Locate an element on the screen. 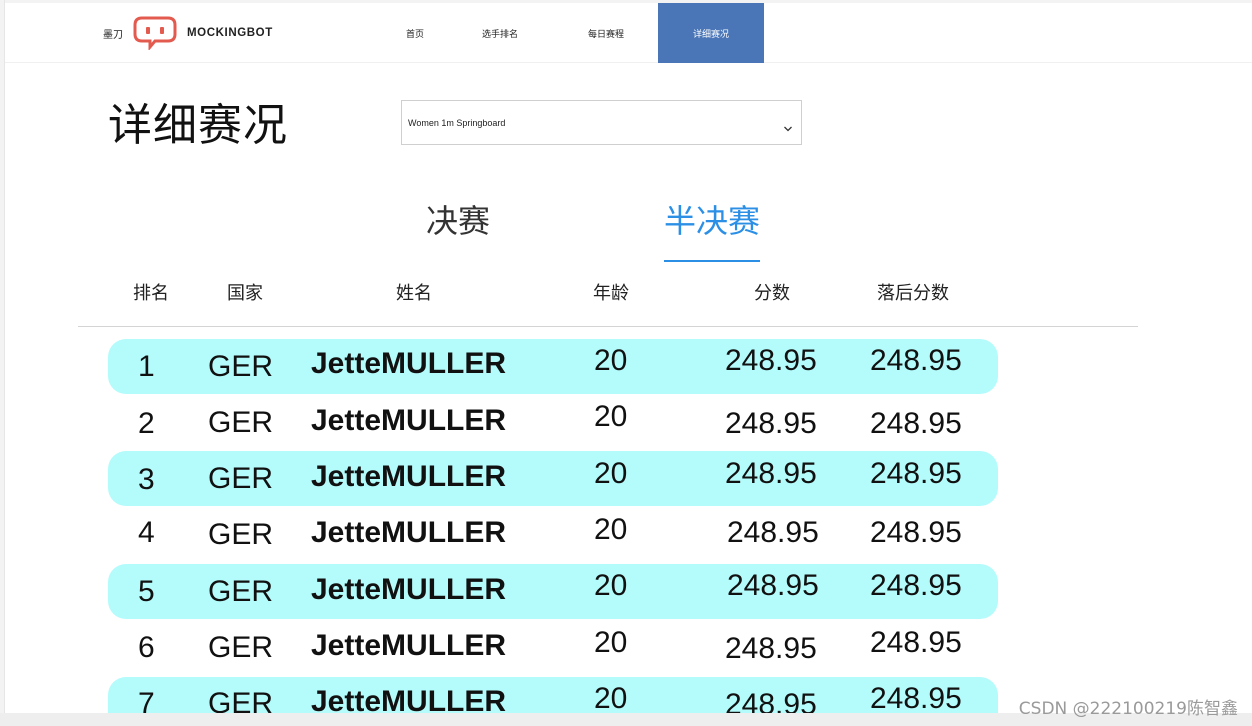 The image size is (1252, 726). column-header-score: 分数 is located at coordinates (772, 293).